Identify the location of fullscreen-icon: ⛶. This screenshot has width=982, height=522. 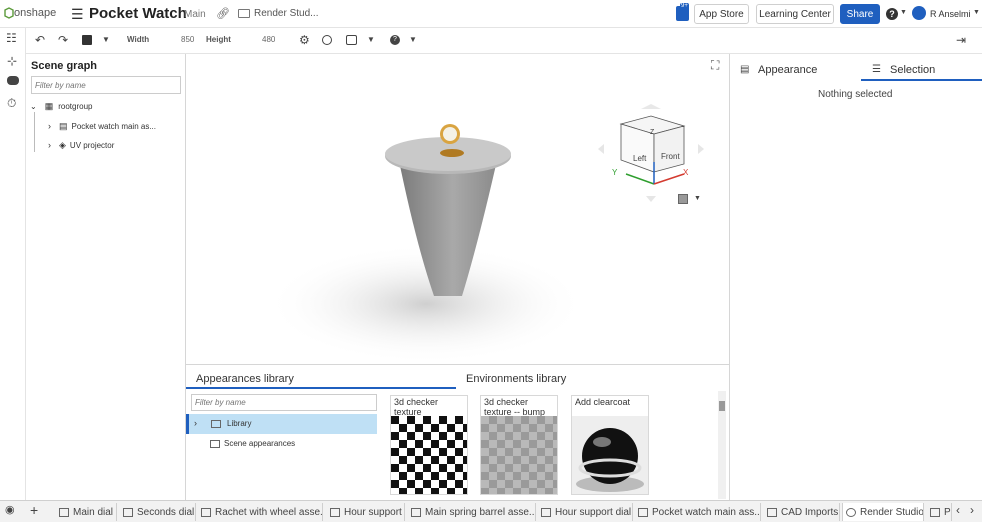
(715, 65).